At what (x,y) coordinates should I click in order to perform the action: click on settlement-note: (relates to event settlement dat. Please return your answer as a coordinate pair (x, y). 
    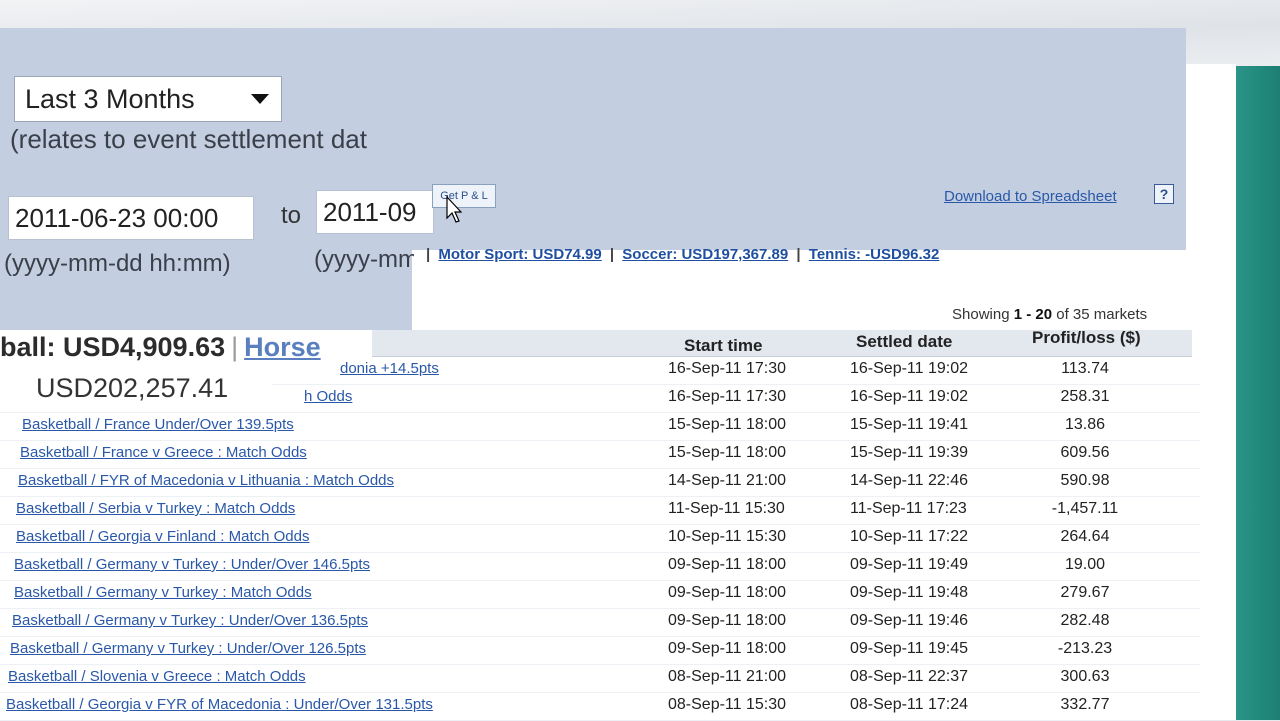
    Looking at the image, I should click on (188, 139).